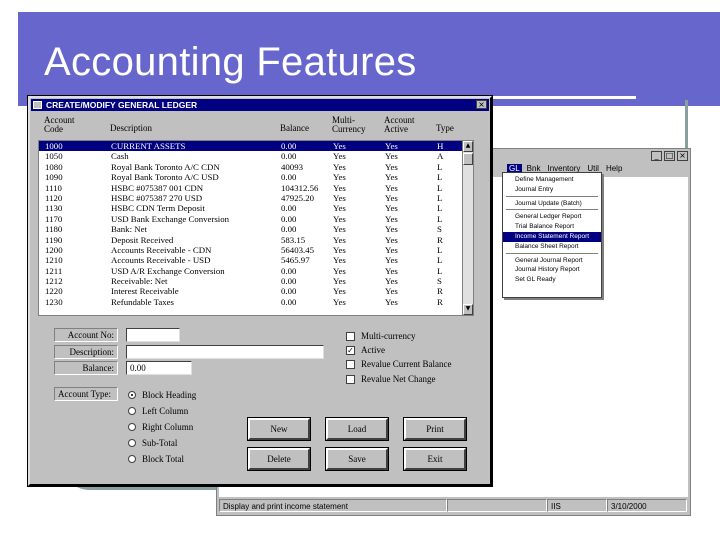 This screenshot has height=540, width=720. Describe the element at coordinates (552, 217) in the screenshot. I see `dropdown-menu-item: General Ledger Report` at that location.